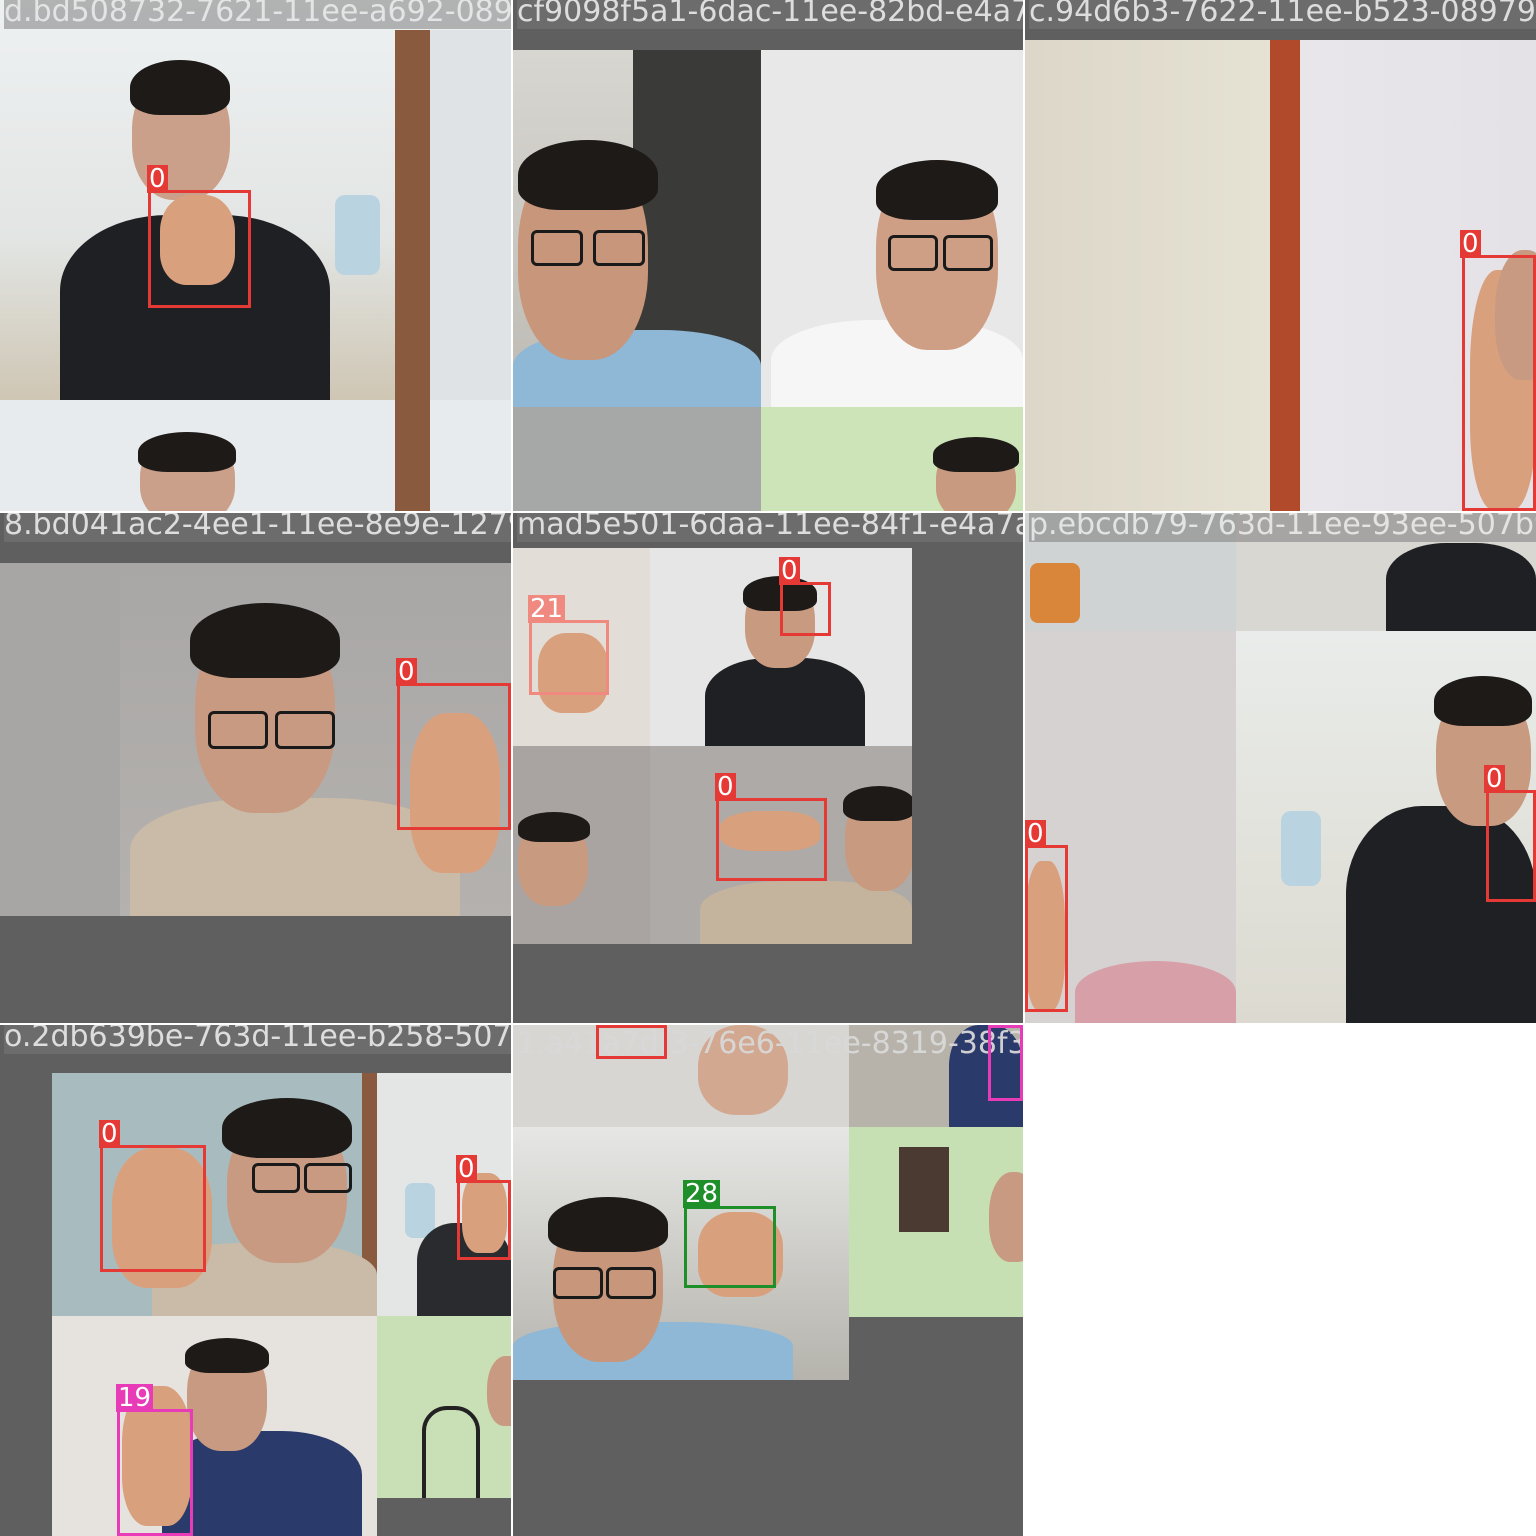 This screenshot has height=1536, width=1536. Describe the element at coordinates (770, 527) in the screenshot. I see `tile-title: mad5e501-6daa-11ee-84f1-e4a7a03180706` at that location.